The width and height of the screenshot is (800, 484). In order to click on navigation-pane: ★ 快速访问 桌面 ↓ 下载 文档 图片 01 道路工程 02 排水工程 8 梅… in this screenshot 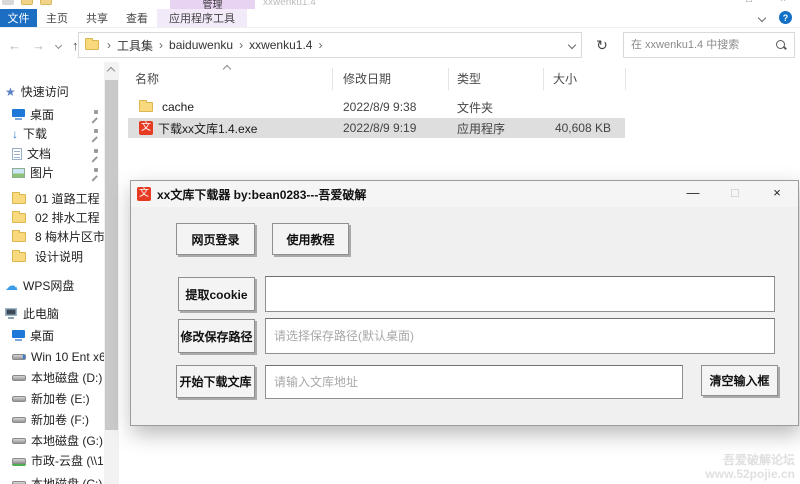, I will do `click(52, 273)`.